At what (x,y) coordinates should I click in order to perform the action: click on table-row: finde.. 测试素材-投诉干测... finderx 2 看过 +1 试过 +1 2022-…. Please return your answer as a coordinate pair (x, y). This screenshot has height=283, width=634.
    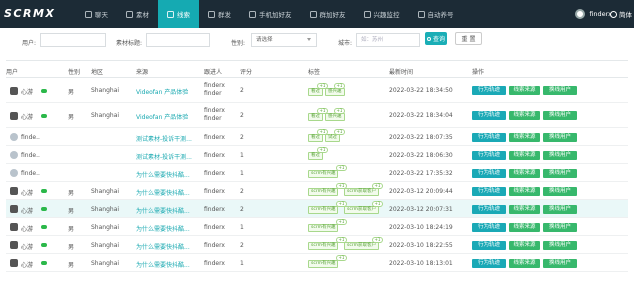
    Looking at the image, I should click on (317, 137).